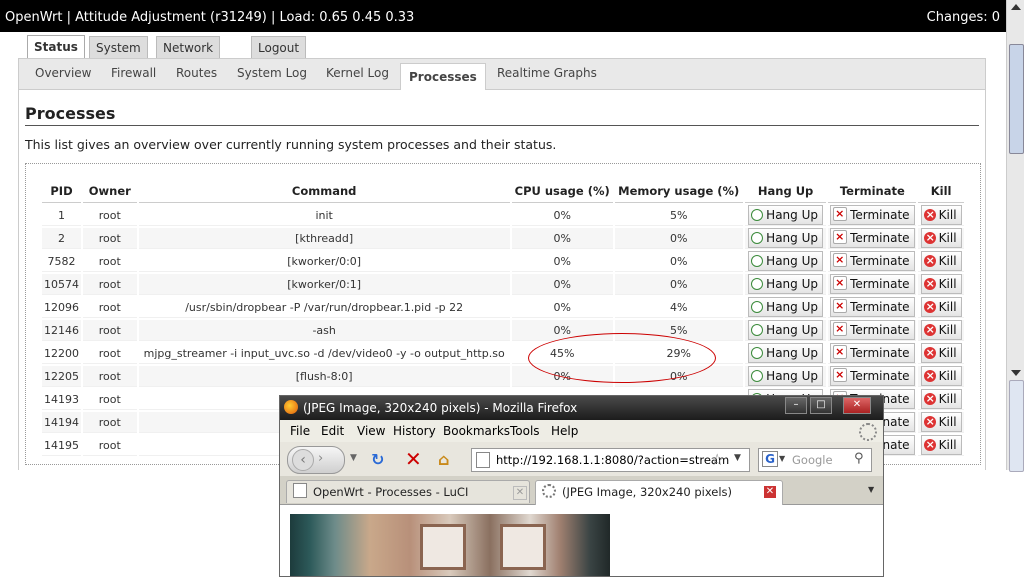  Describe the element at coordinates (196, 73) in the screenshot. I see `subtab-routes: Routes` at that location.